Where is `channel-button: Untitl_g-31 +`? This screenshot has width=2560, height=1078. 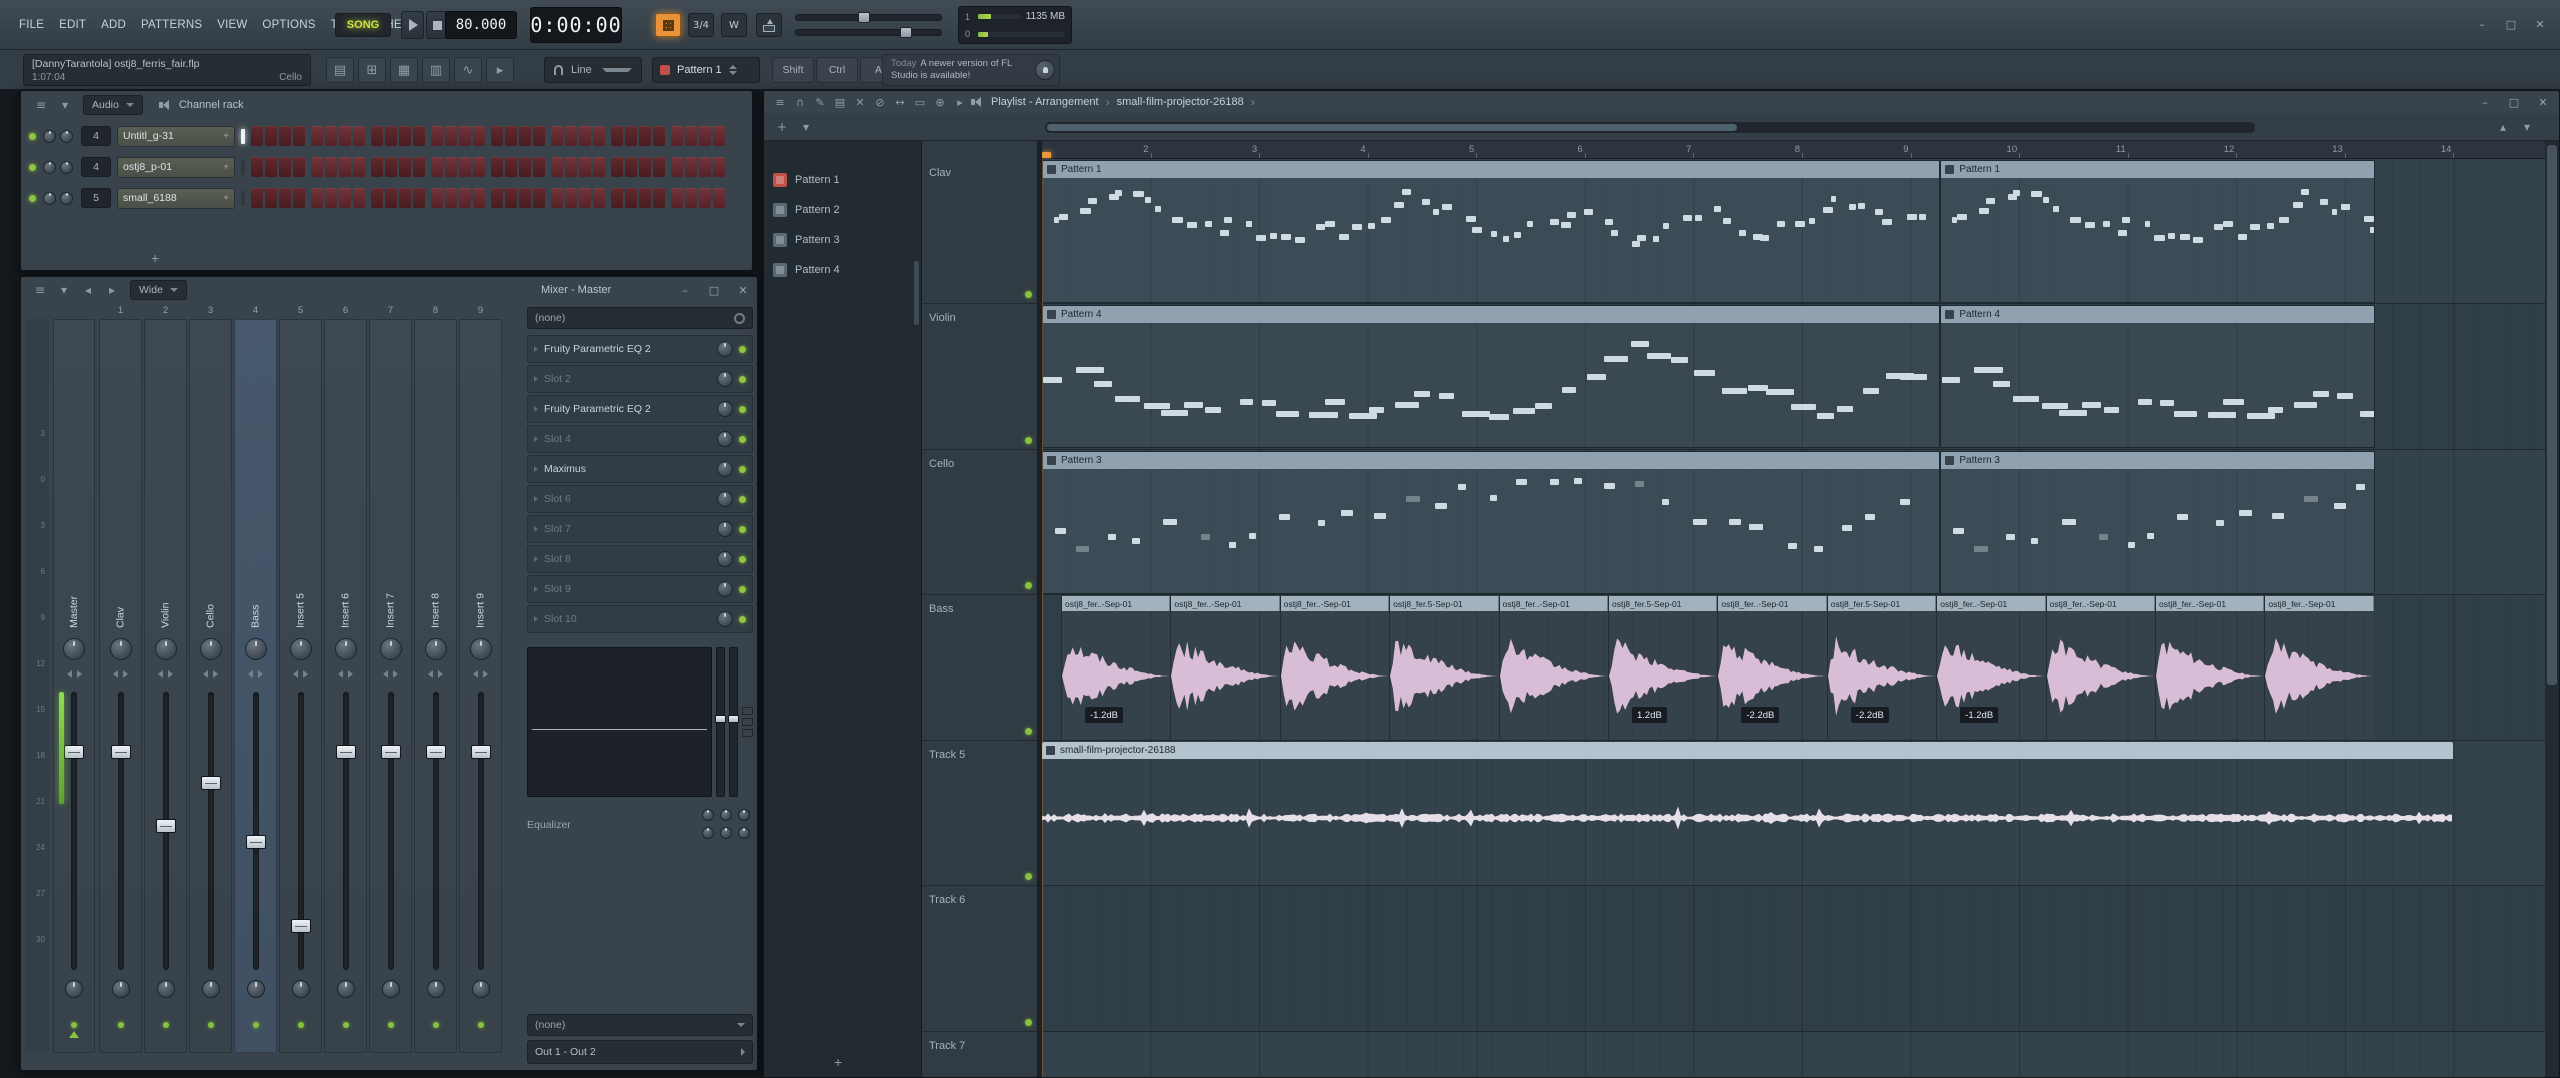 channel-button: Untitl_g-31 + is located at coordinates (176, 136).